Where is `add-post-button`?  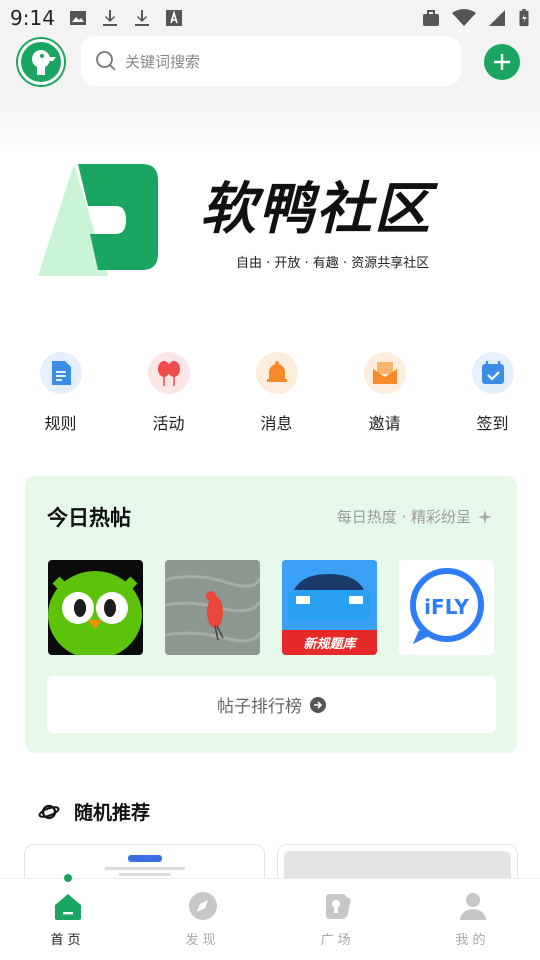
add-post-button is located at coordinates (502, 62).